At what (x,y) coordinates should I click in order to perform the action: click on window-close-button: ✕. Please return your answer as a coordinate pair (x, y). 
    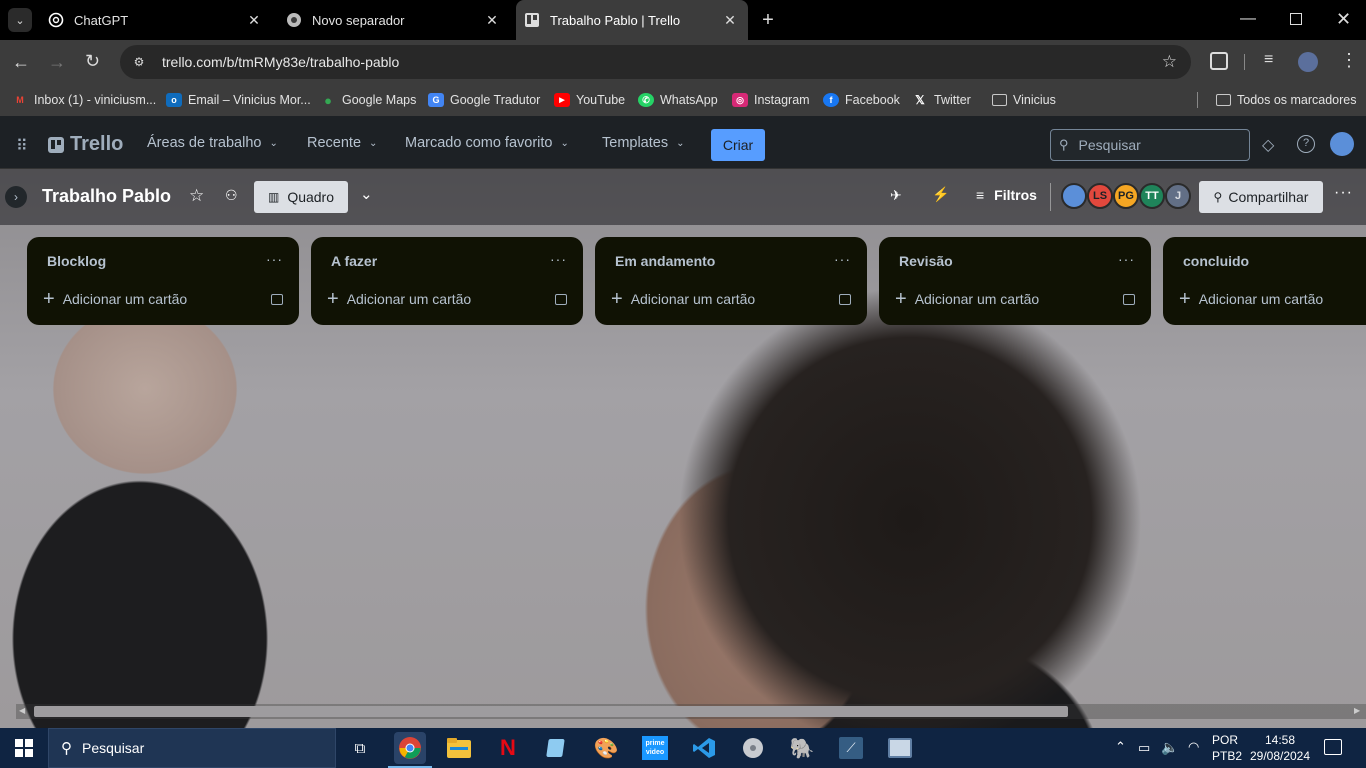
    Looking at the image, I should click on (1343, 19).